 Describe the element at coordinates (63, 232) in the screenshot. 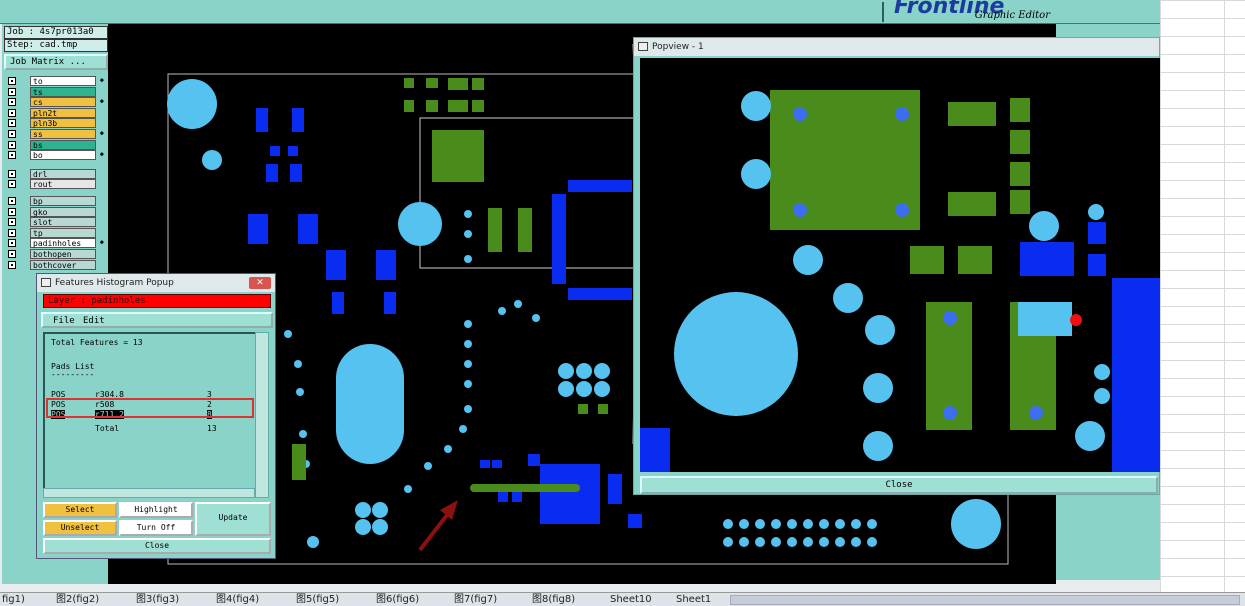

I see `layer-name: tp` at that location.